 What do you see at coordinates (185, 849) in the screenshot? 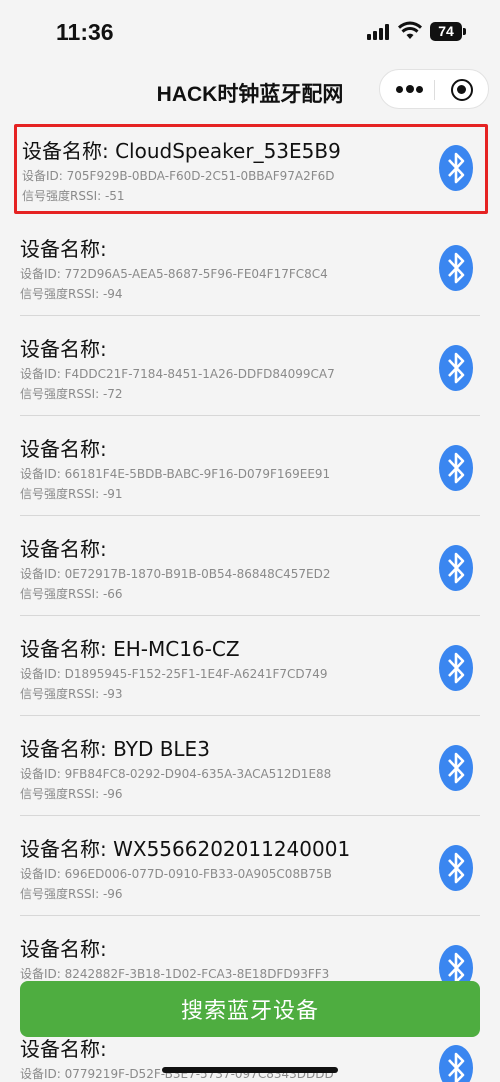
I see `device-name: 设备名称: WX5566202011240001` at bounding box center [185, 849].